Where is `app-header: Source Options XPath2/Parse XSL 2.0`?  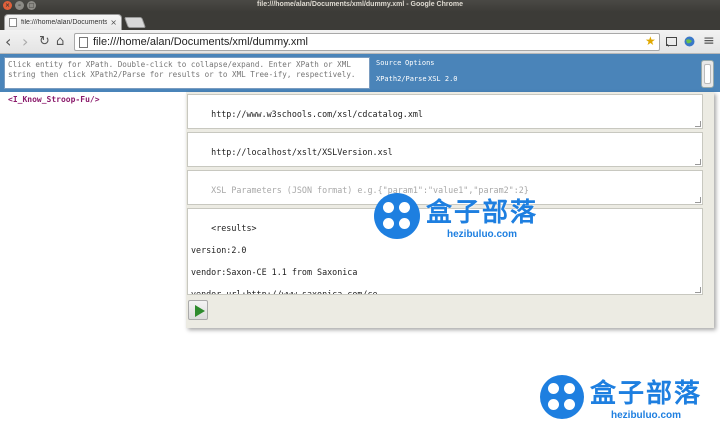 app-header: Source Options XPath2/Parse XSL 2.0 is located at coordinates (360, 73).